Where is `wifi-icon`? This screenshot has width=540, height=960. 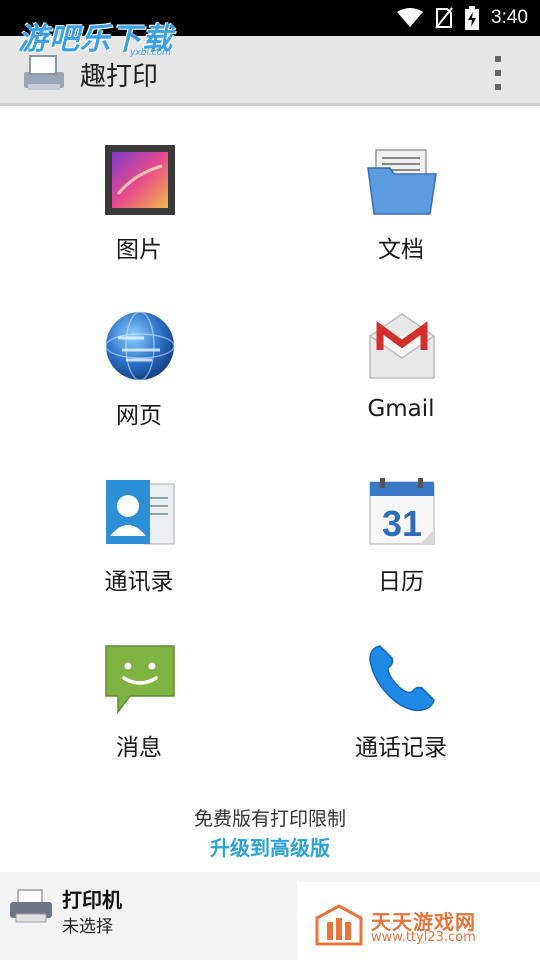 wifi-icon is located at coordinates (410, 17).